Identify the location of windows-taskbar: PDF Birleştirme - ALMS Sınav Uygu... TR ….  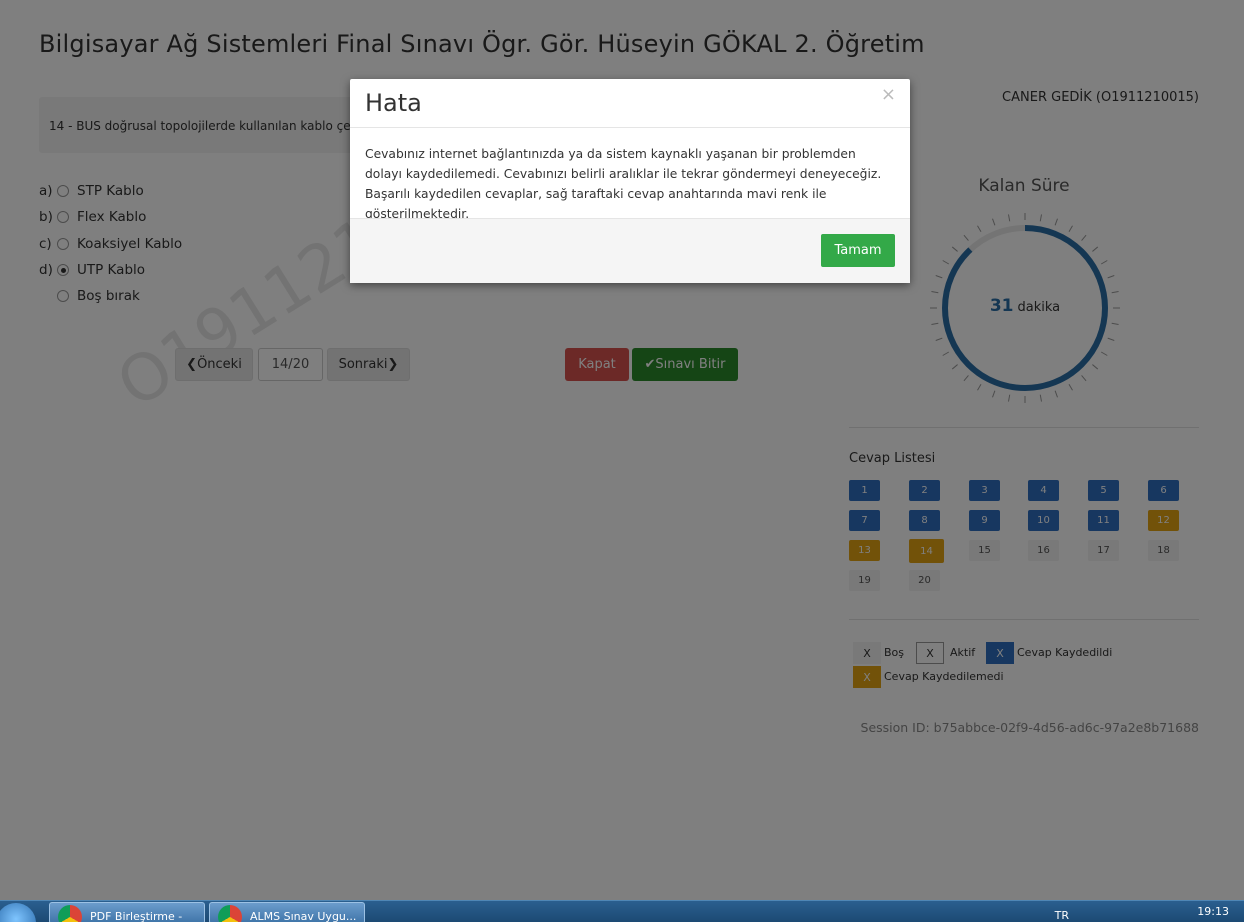
(622, 911).